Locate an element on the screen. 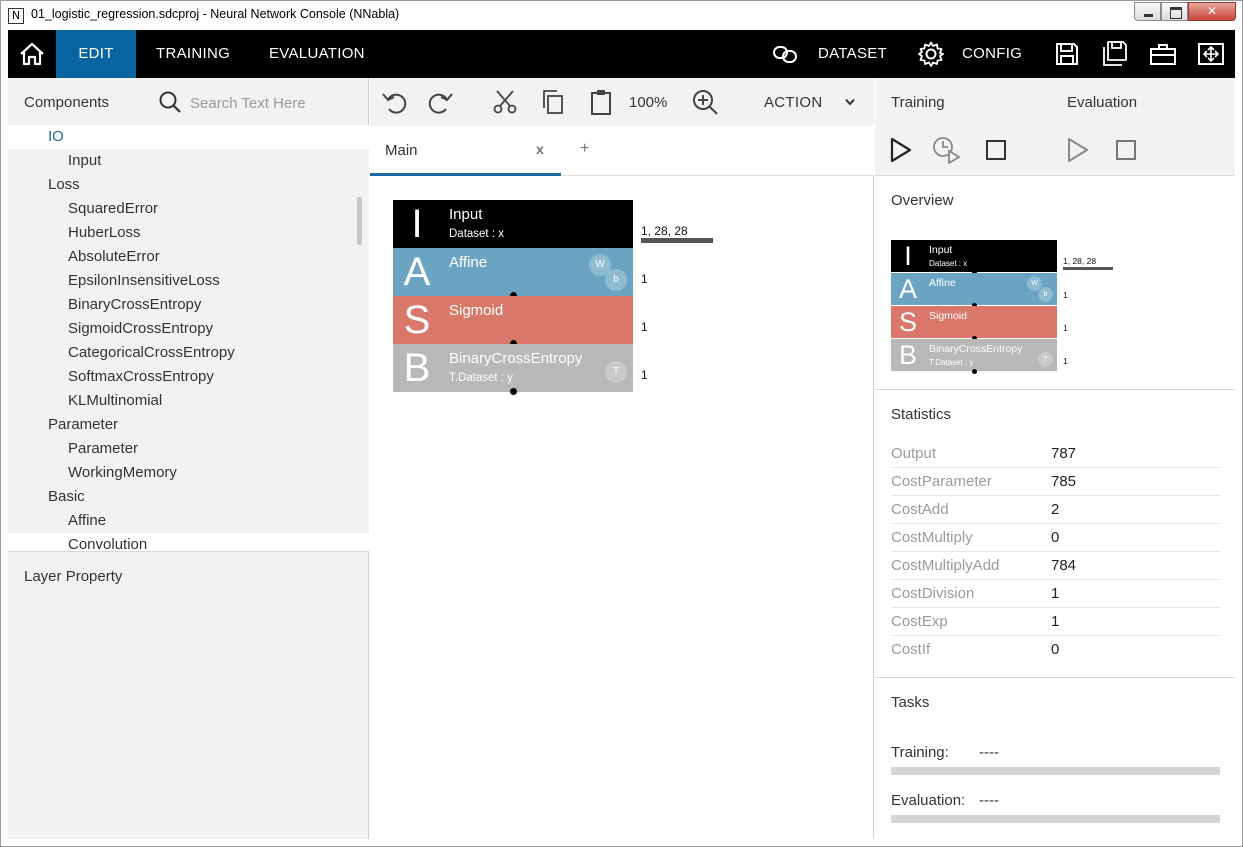 The height and width of the screenshot is (847, 1243). minimize-button is located at coordinates (1147, 11).